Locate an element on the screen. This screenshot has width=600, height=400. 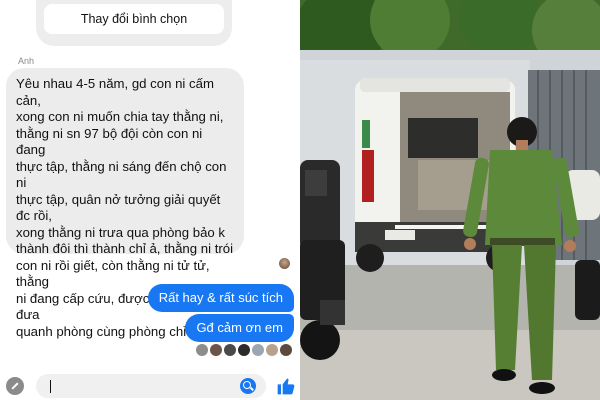
poll-card: Thay đổi bình chọn is located at coordinates (134, 23).